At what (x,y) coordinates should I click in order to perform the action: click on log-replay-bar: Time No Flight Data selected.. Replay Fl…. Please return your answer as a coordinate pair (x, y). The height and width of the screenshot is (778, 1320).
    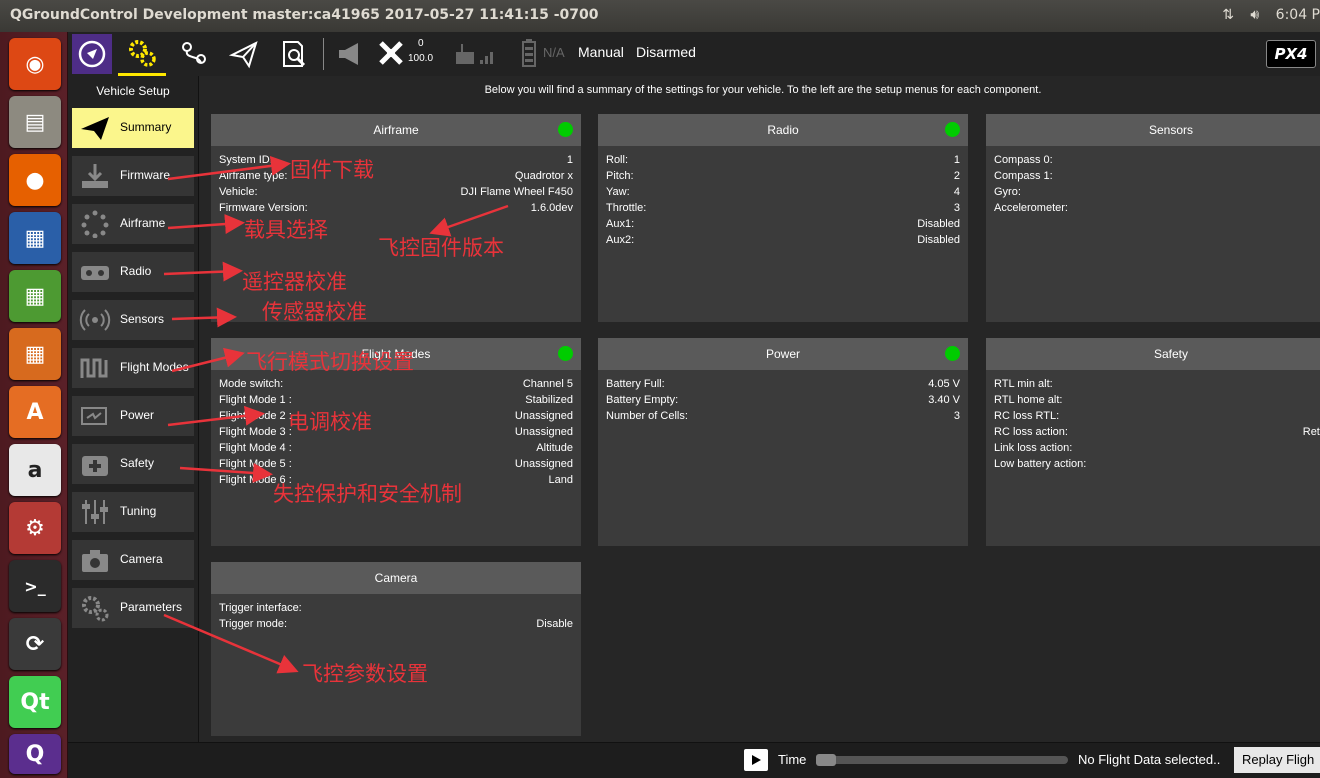
    Looking at the image, I should click on (694, 760).